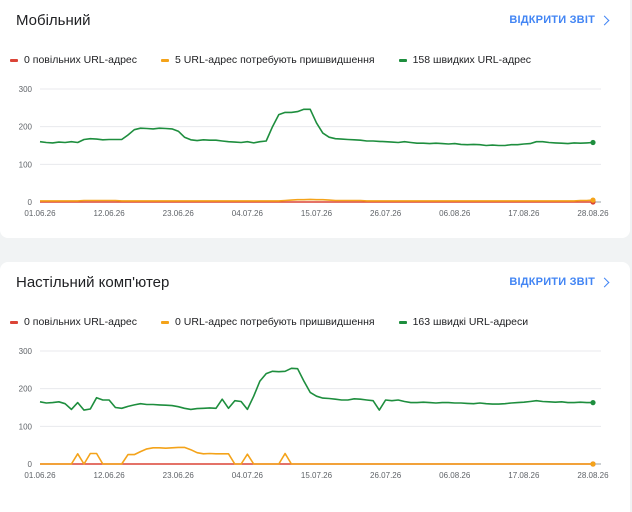 This screenshot has width=632, height=512. I want to click on section-title-mobile: Мобільний, so click(53, 20).